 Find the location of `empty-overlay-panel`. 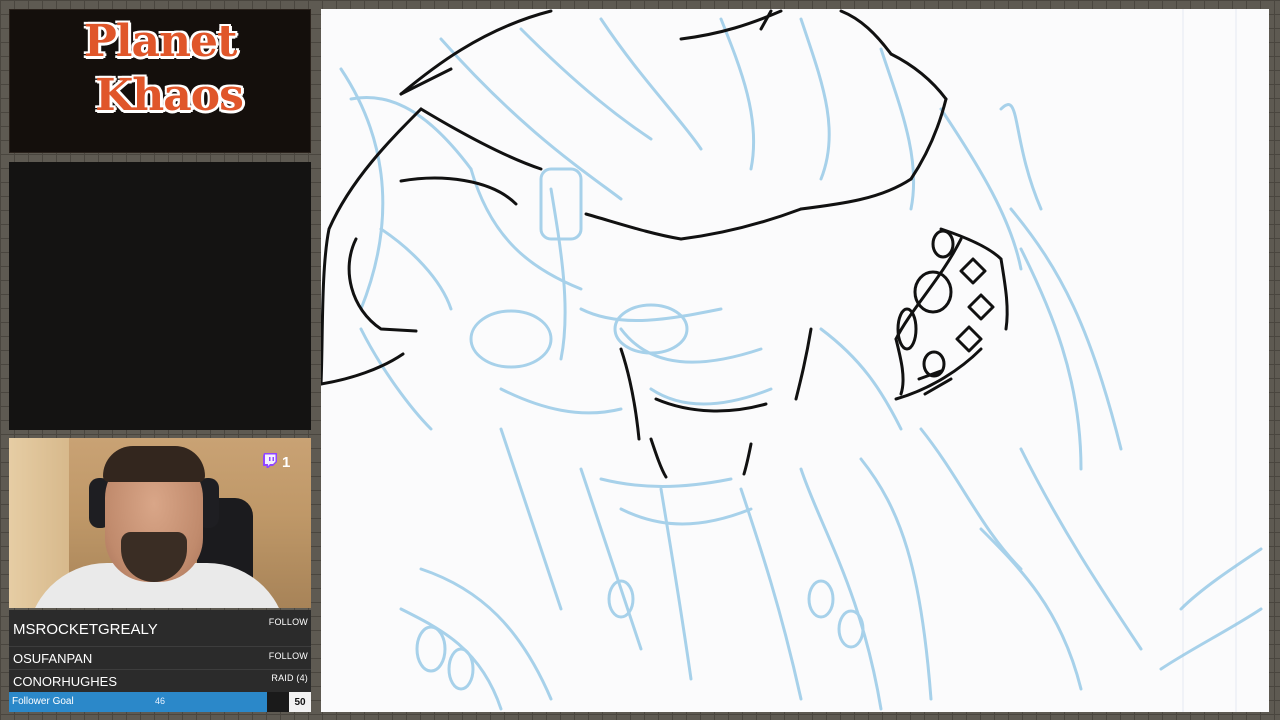

empty-overlay-panel is located at coordinates (160, 296).